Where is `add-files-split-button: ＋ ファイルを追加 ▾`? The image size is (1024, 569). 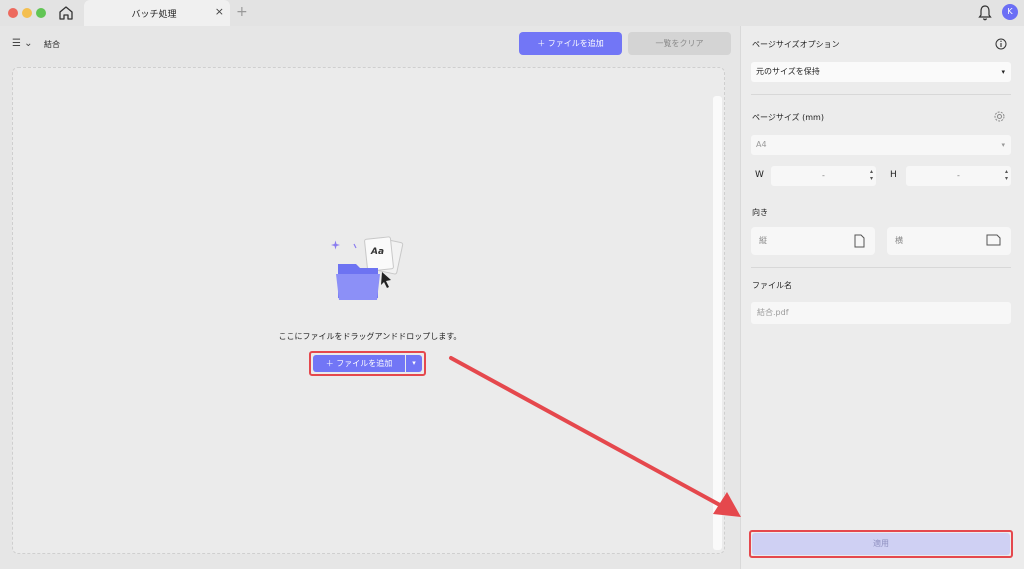
add-files-split-button: ＋ ファイルを追加 ▾ is located at coordinates (367, 363).